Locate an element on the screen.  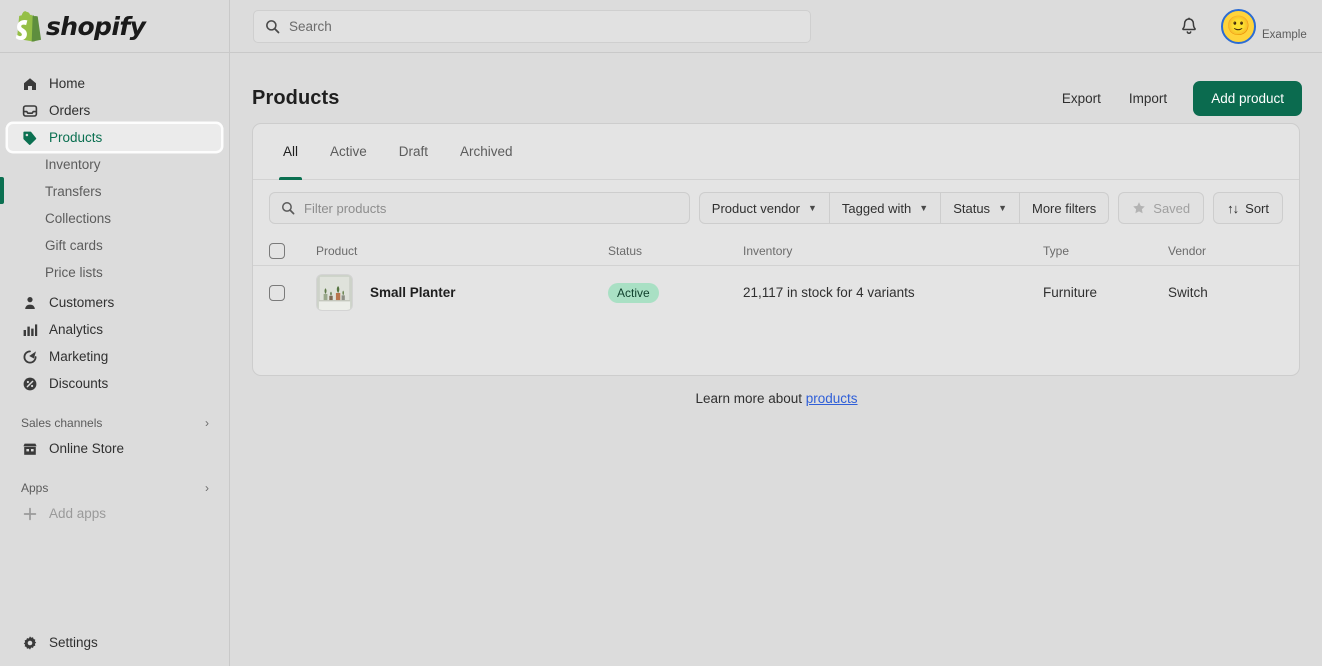
sort-arrows-icon: ↑↓ is located at coordinates (1233, 208).